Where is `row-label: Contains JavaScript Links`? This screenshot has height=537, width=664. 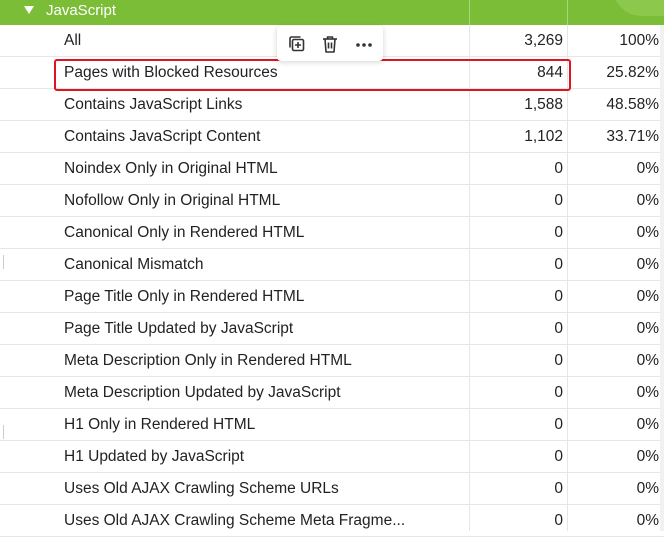
row-label: Contains JavaScript Links is located at coordinates (153, 104).